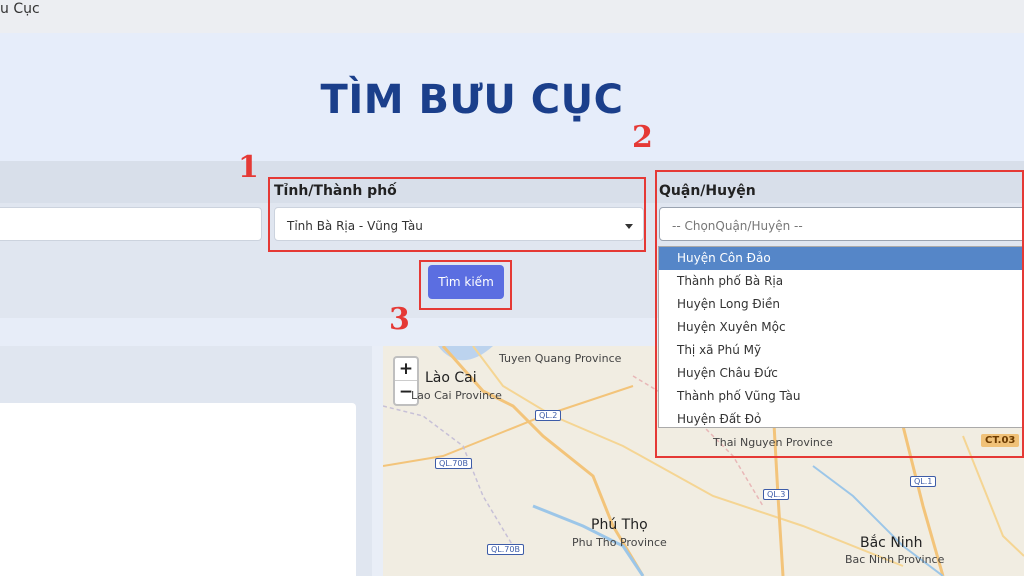  Describe the element at coordinates (456, 395) in the screenshot. I see `map-label-lao-cai-province: Lao Cai Province` at that location.